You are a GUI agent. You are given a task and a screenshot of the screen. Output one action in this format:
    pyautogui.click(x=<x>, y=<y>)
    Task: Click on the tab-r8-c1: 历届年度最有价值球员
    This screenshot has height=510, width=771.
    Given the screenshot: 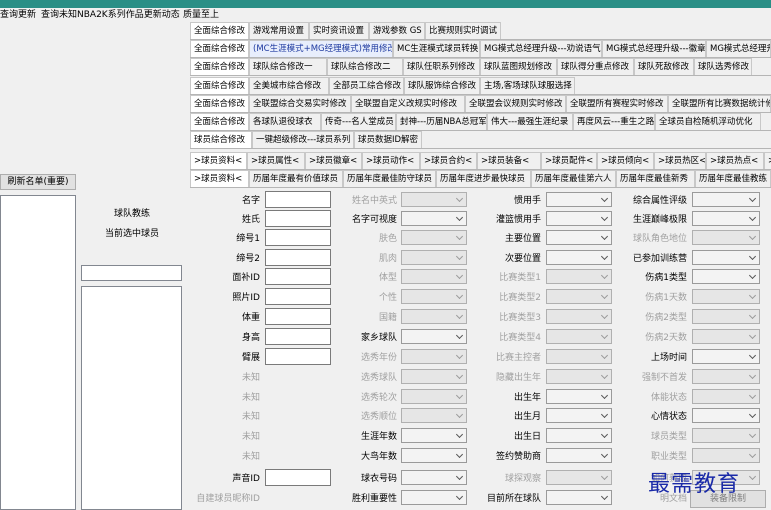 What is the action you would take?
    pyautogui.click(x=296, y=178)
    